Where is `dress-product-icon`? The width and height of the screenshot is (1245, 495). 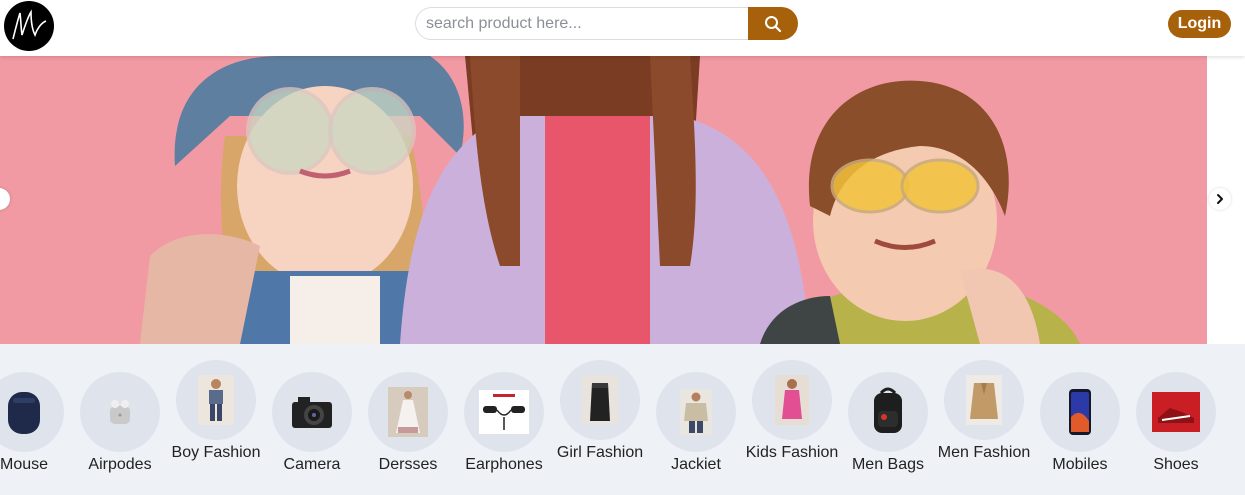
dress-product-icon is located at coordinates (408, 412).